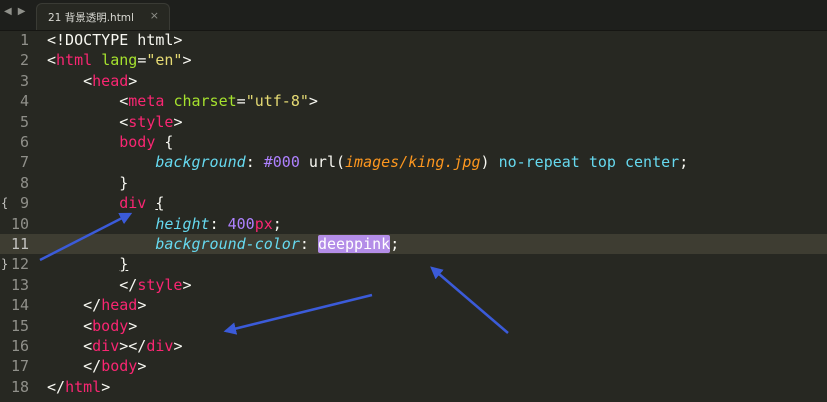 This screenshot has width=827, height=402. Describe the element at coordinates (263, 223) in the screenshot. I see `code-token: px` at that location.